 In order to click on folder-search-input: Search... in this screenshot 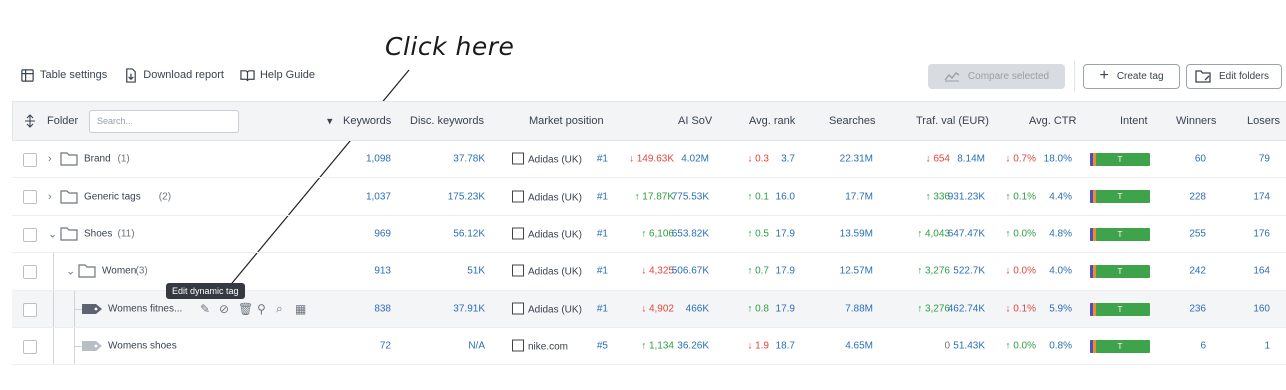, I will do `click(164, 121)`.